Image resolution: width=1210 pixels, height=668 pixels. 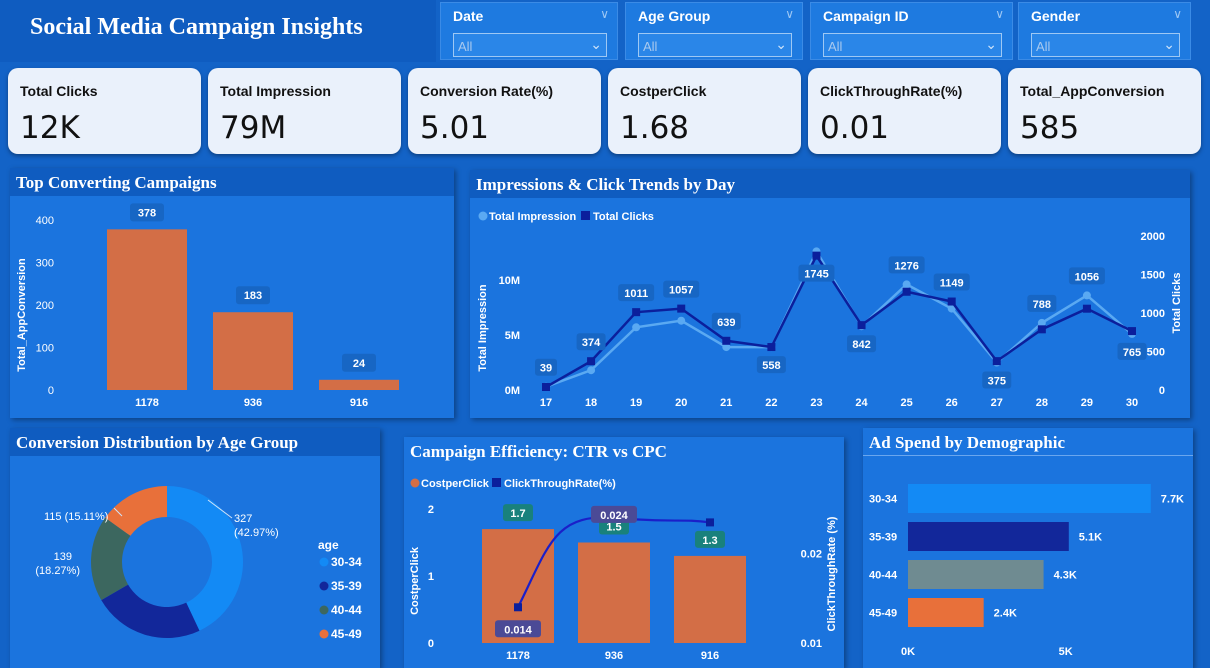 I want to click on slice-label: 115 (15.11%), so click(x=76, y=517).